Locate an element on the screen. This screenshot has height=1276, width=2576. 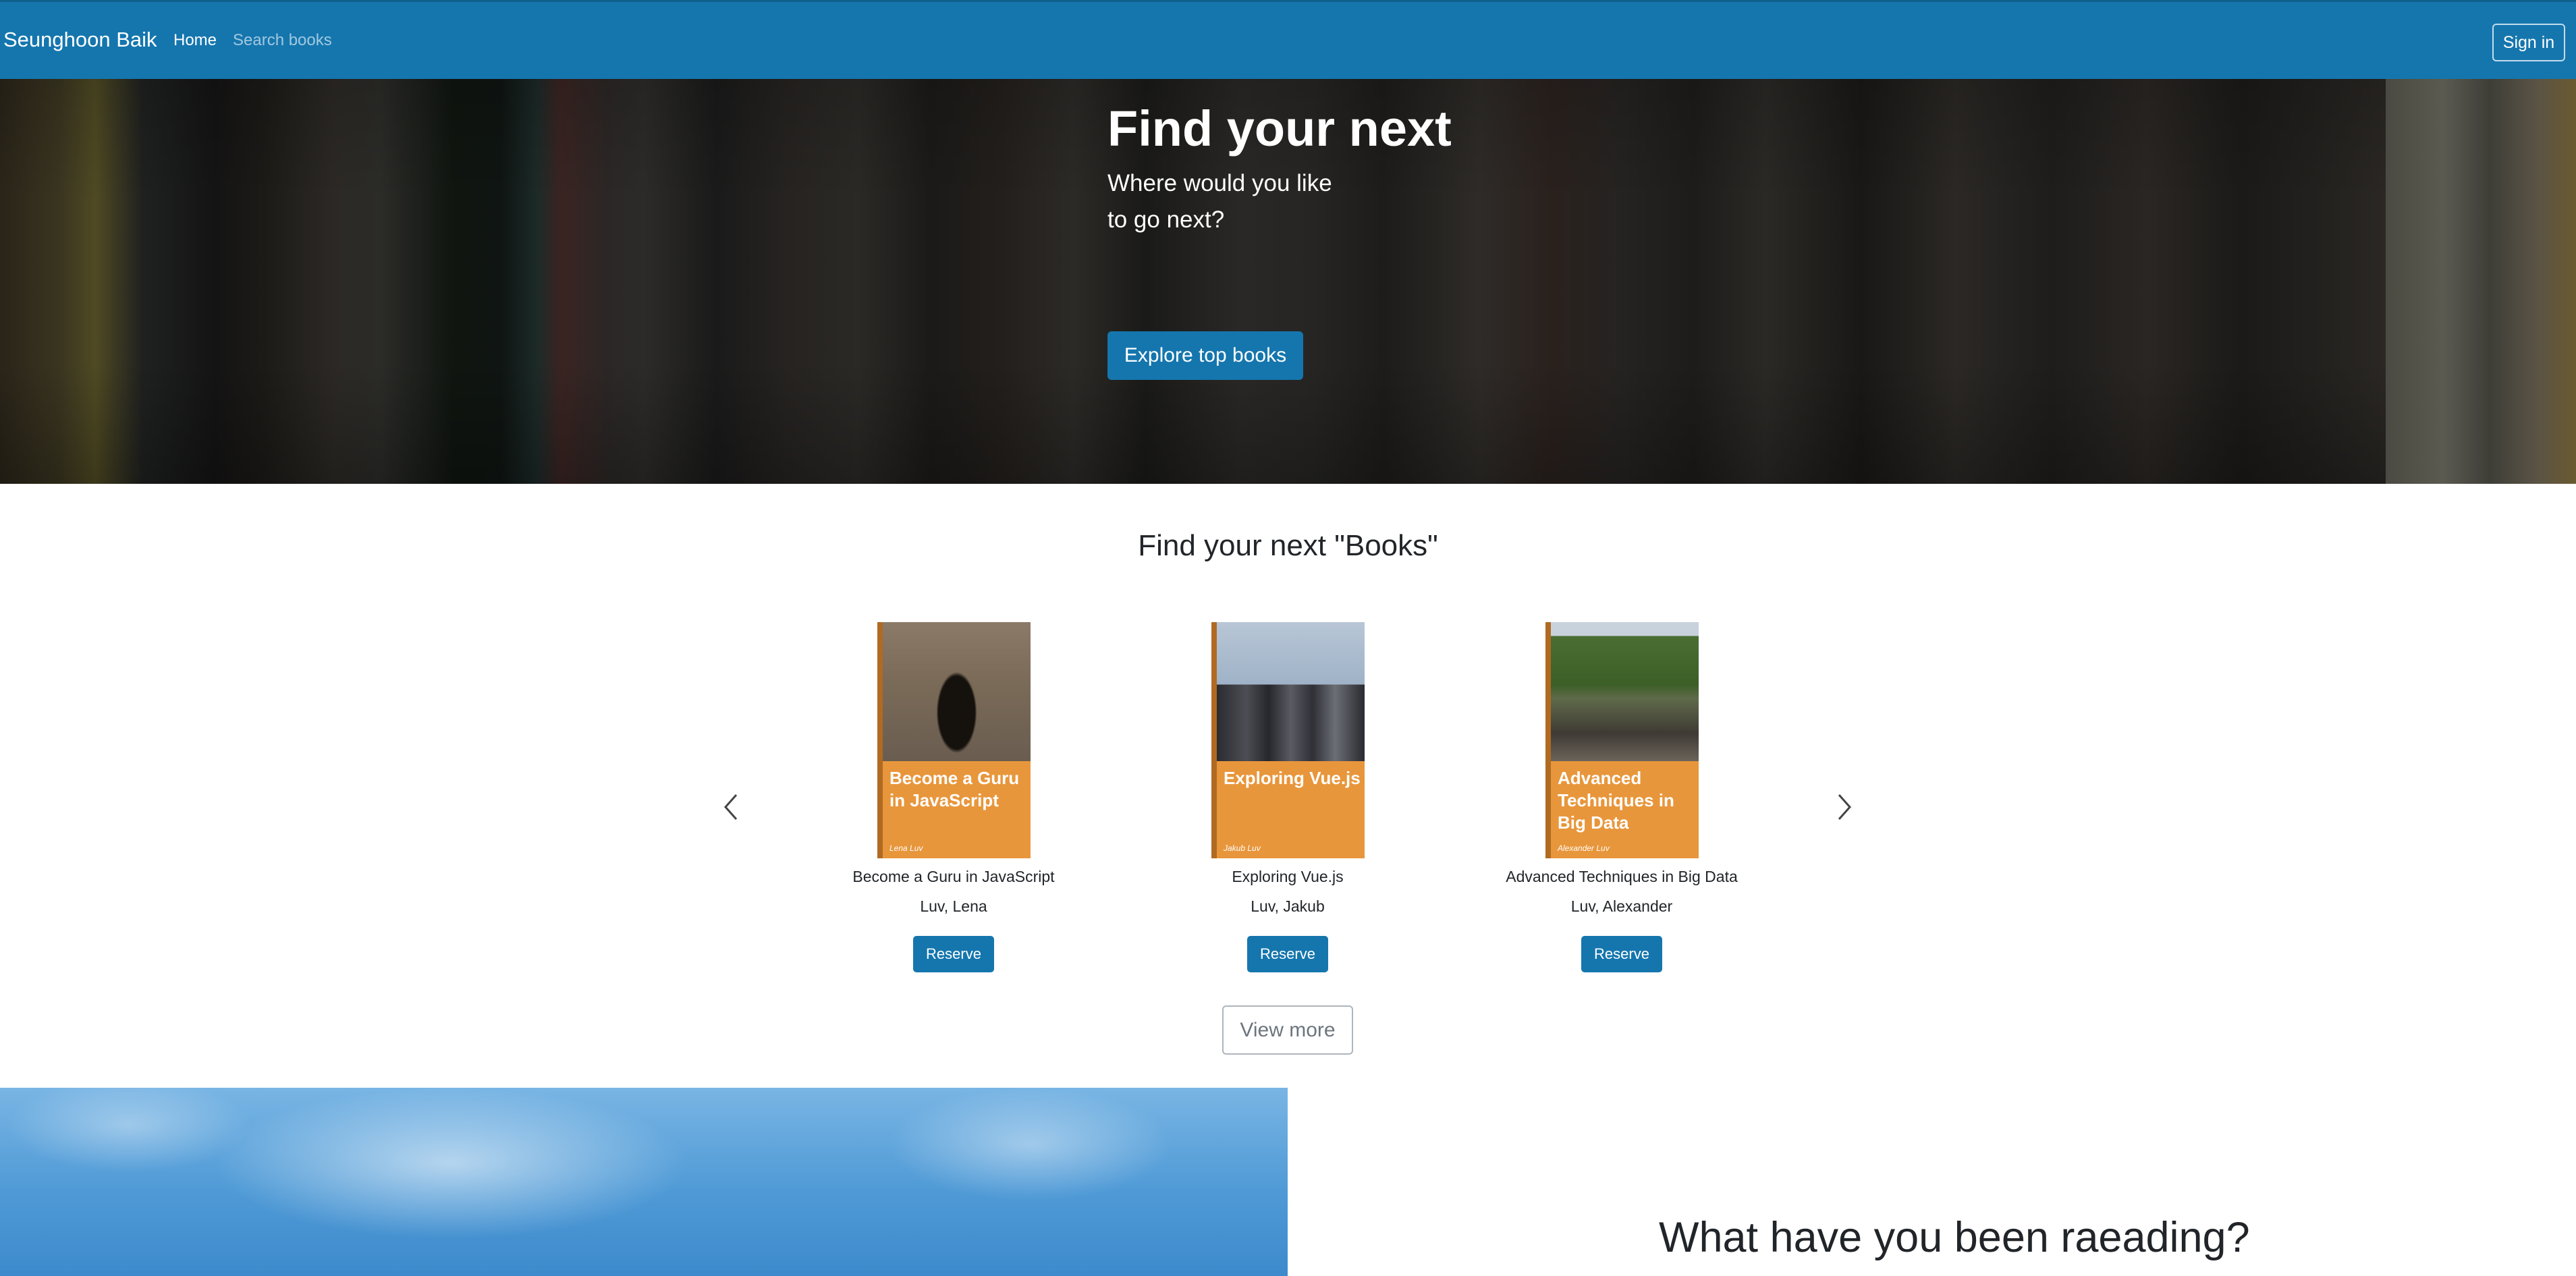
nav-link-search-books: Search books is located at coordinates (282, 40).